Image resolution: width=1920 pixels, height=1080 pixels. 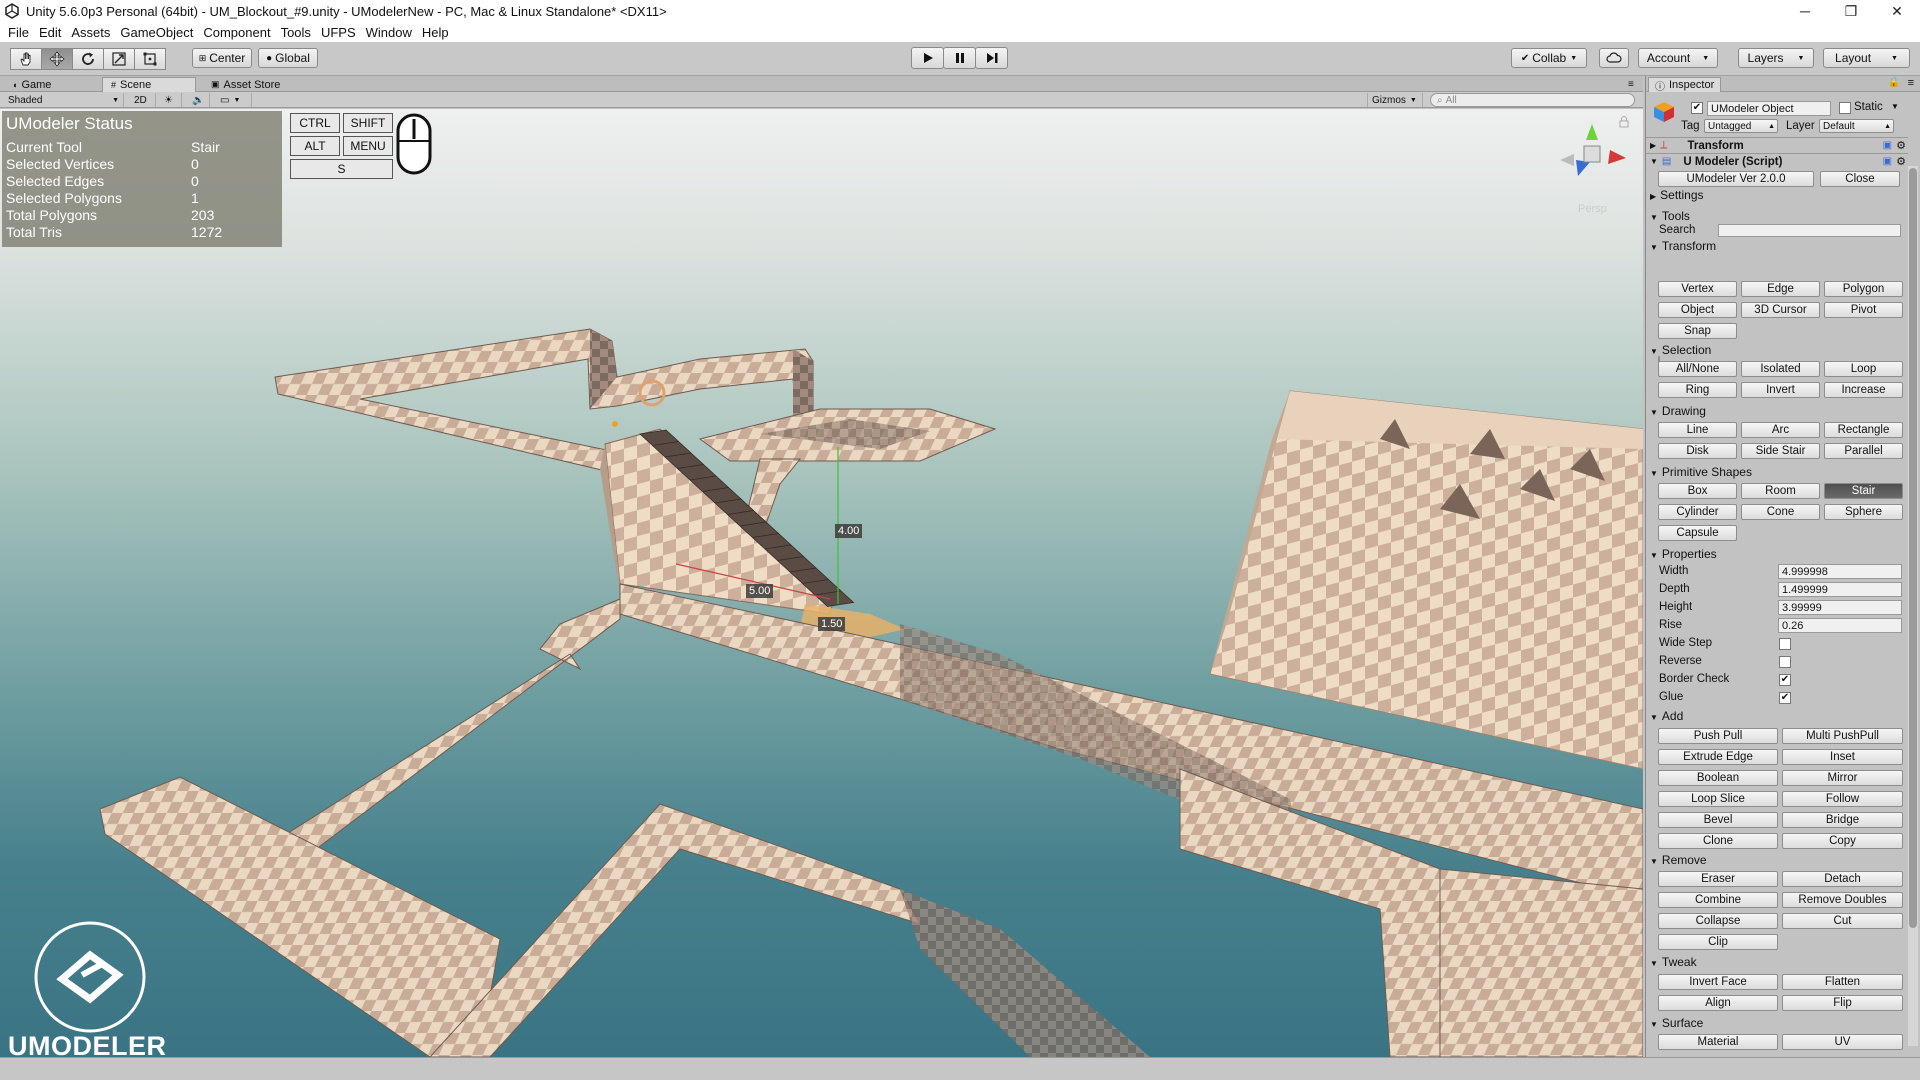 I want to click on clone-button: Clone, so click(x=1718, y=841).